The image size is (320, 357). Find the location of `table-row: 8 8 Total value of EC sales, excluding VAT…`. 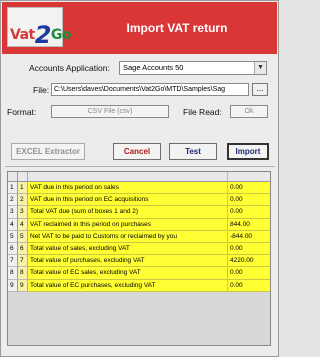

table-row: 8 8 Total value of EC sales, excluding VAT… is located at coordinates (139, 273).